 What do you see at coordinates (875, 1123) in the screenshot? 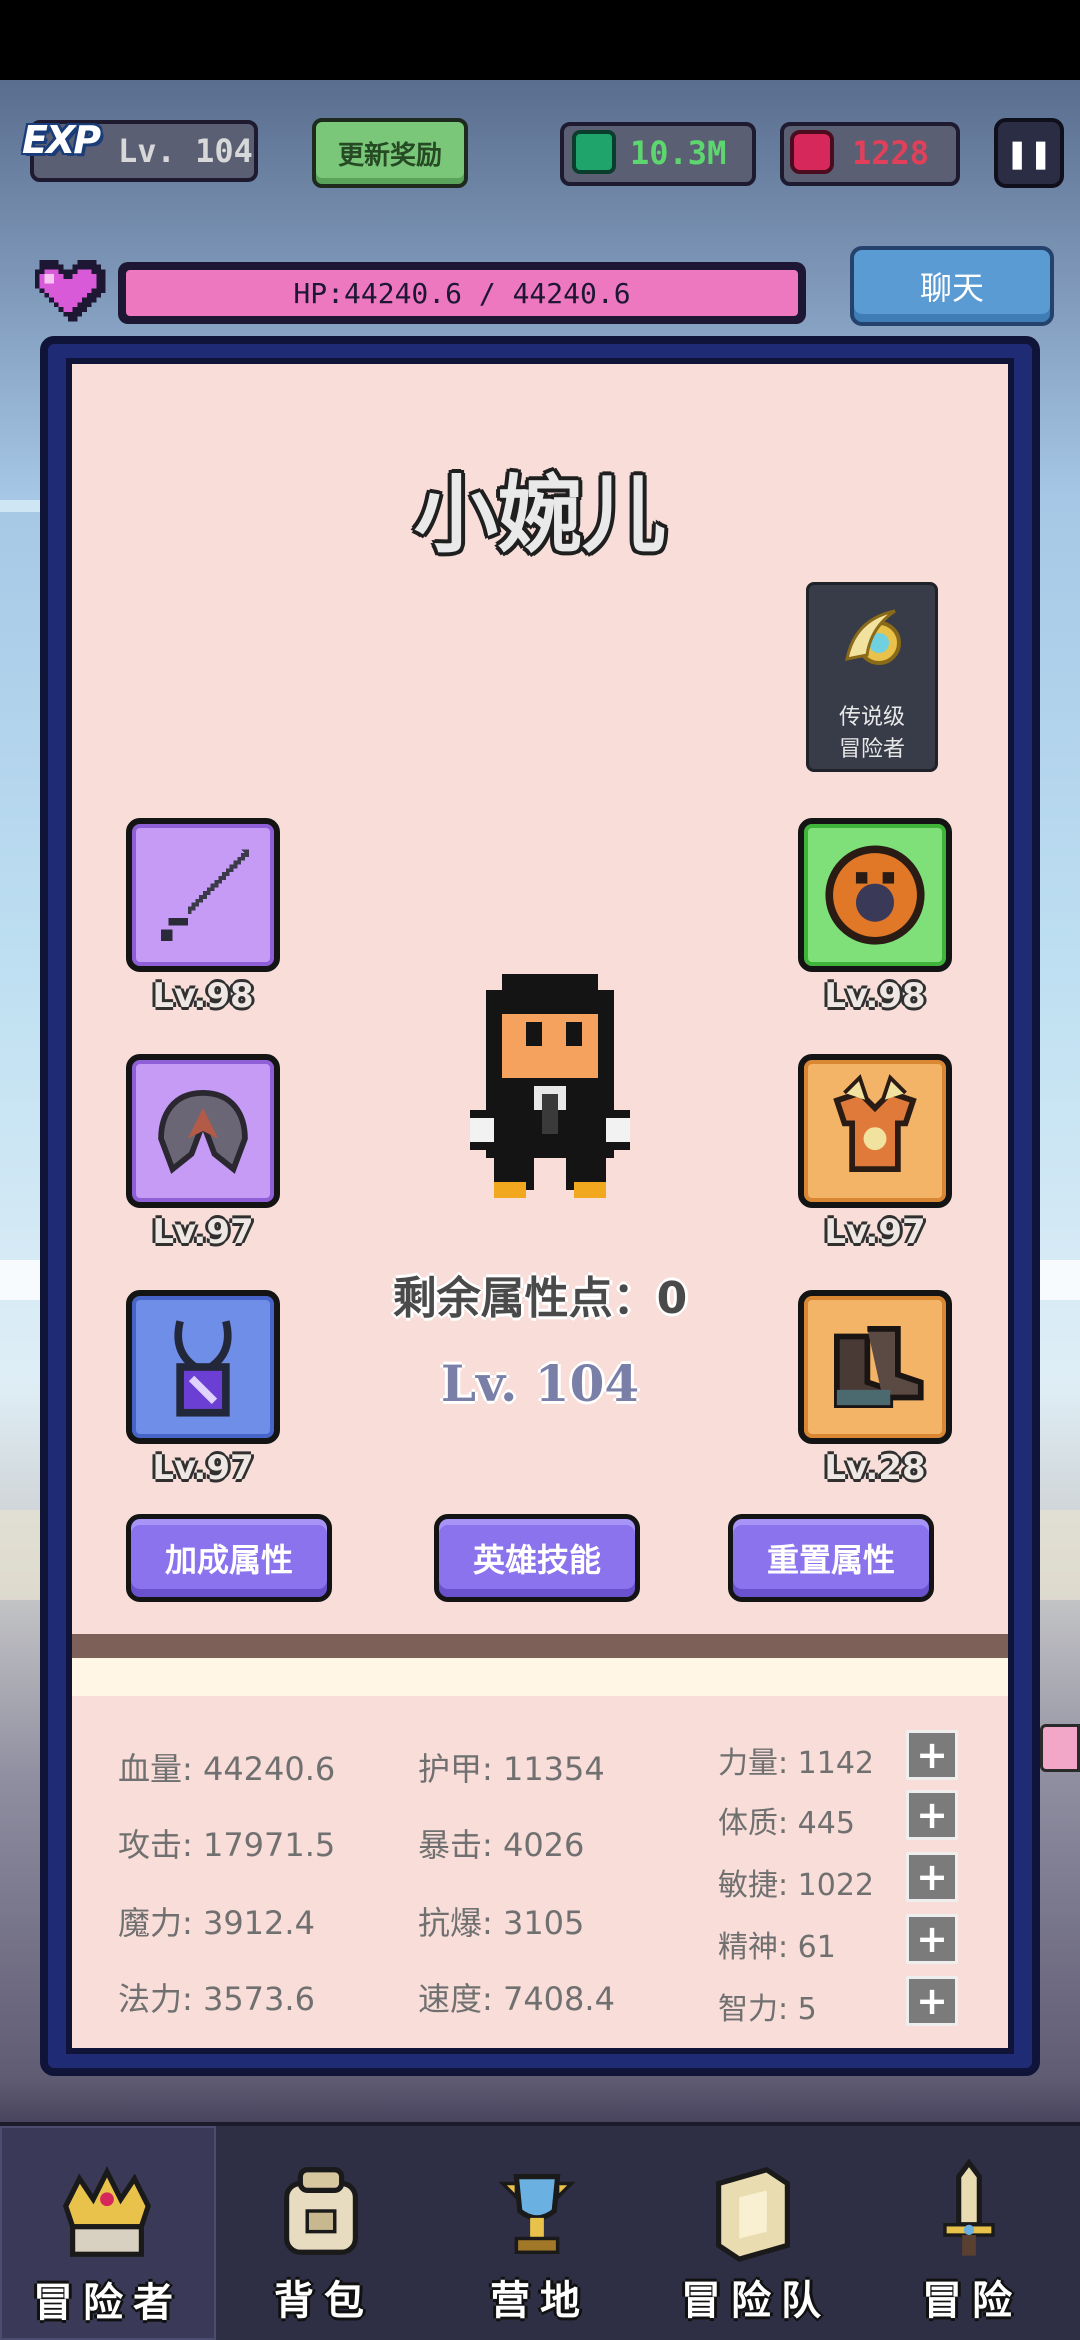
I see `armor-icon` at bounding box center [875, 1123].